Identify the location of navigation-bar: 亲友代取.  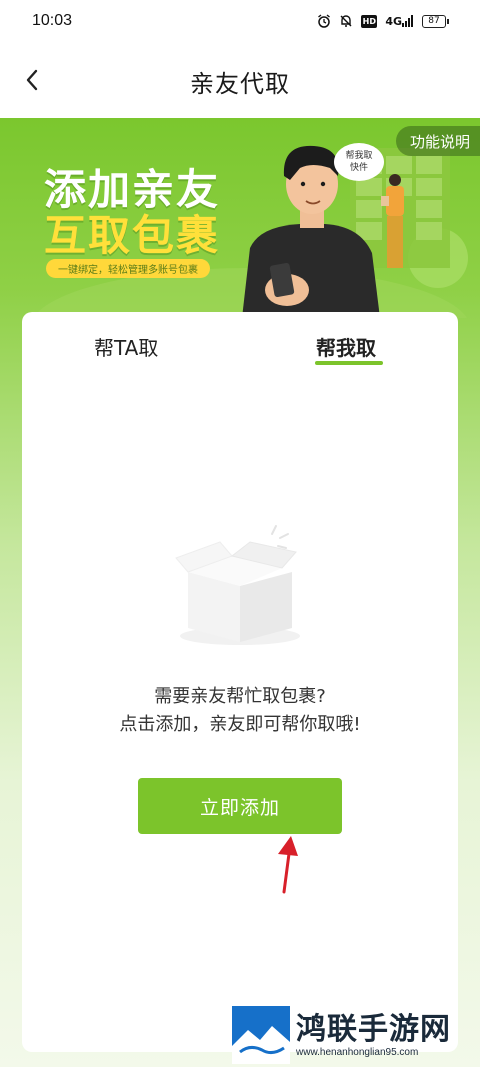
(240, 81).